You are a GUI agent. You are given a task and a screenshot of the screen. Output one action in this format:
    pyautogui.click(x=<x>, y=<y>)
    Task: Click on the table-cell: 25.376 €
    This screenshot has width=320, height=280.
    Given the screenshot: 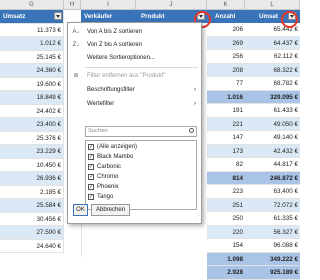 What is the action you would take?
    pyautogui.click(x=32, y=138)
    